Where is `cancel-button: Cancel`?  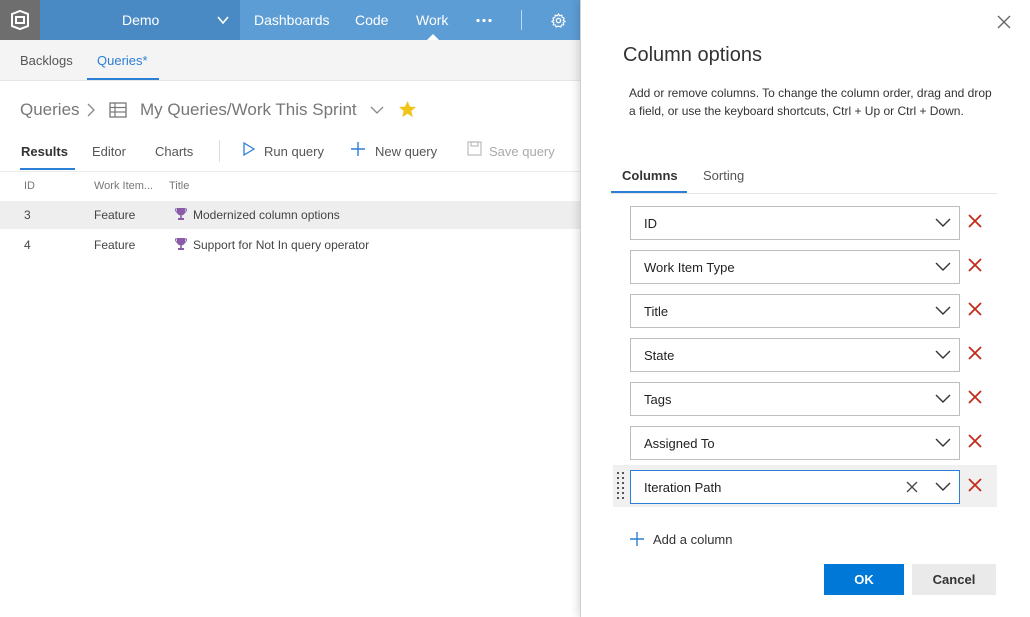
cancel-button: Cancel is located at coordinates (954, 579).